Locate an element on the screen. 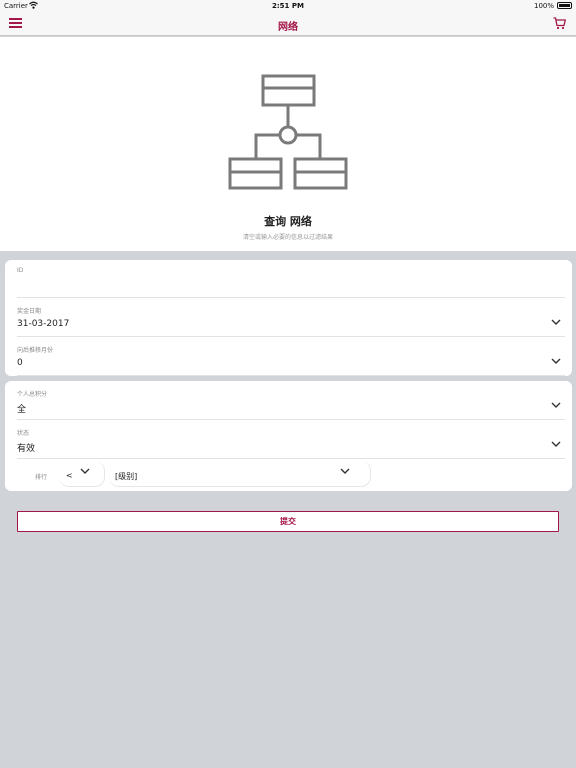  rank-operator-select: < is located at coordinates (82, 474).